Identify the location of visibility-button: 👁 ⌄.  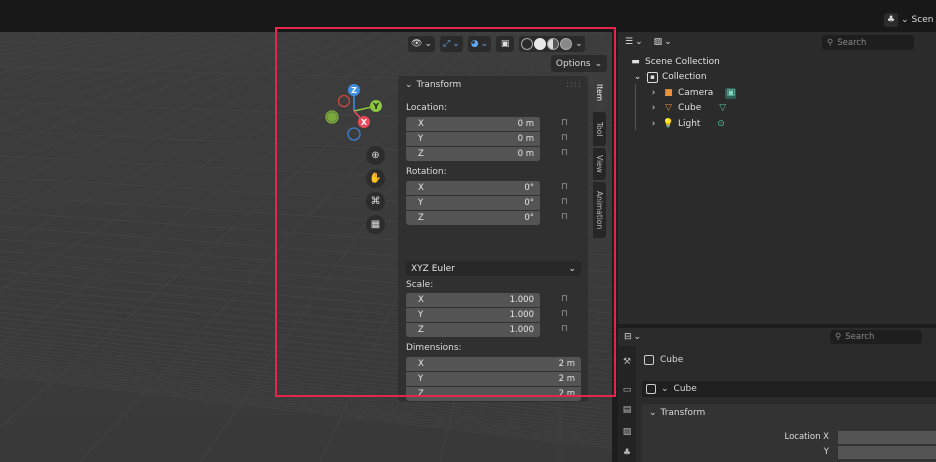
(421, 44).